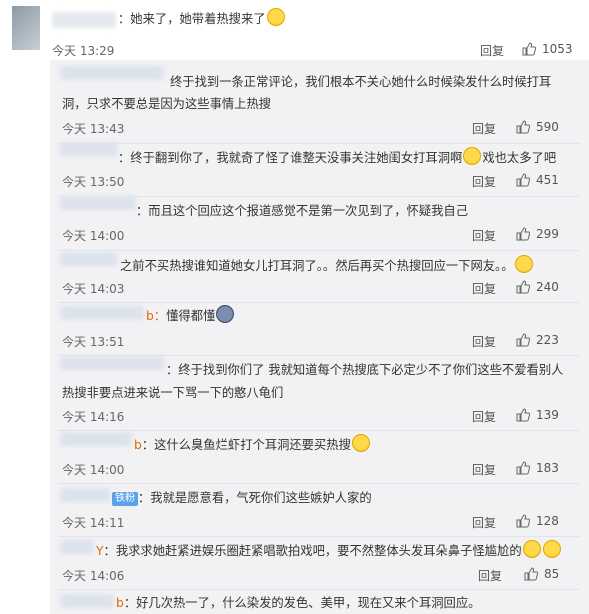 The height and width of the screenshot is (614, 589). What do you see at coordinates (93, 129) in the screenshot?
I see `timestamp: 今天 13:43` at bounding box center [93, 129].